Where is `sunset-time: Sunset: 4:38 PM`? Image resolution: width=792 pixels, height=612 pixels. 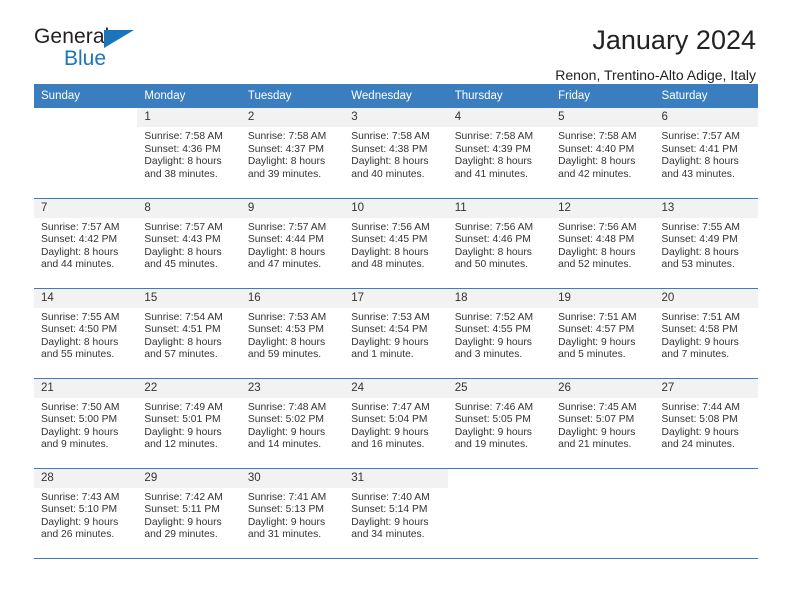
sunset-time: Sunset: 4:38 PM is located at coordinates (389, 149).